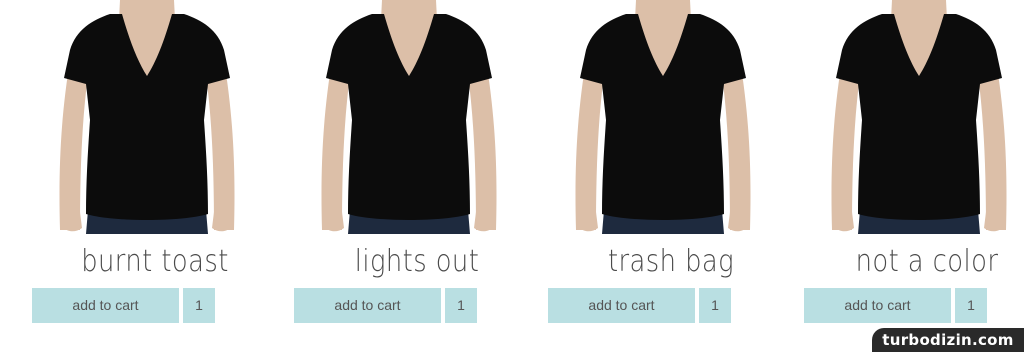 The image size is (1024, 352). I want to click on product-name: burnt toast, so click(155, 261).